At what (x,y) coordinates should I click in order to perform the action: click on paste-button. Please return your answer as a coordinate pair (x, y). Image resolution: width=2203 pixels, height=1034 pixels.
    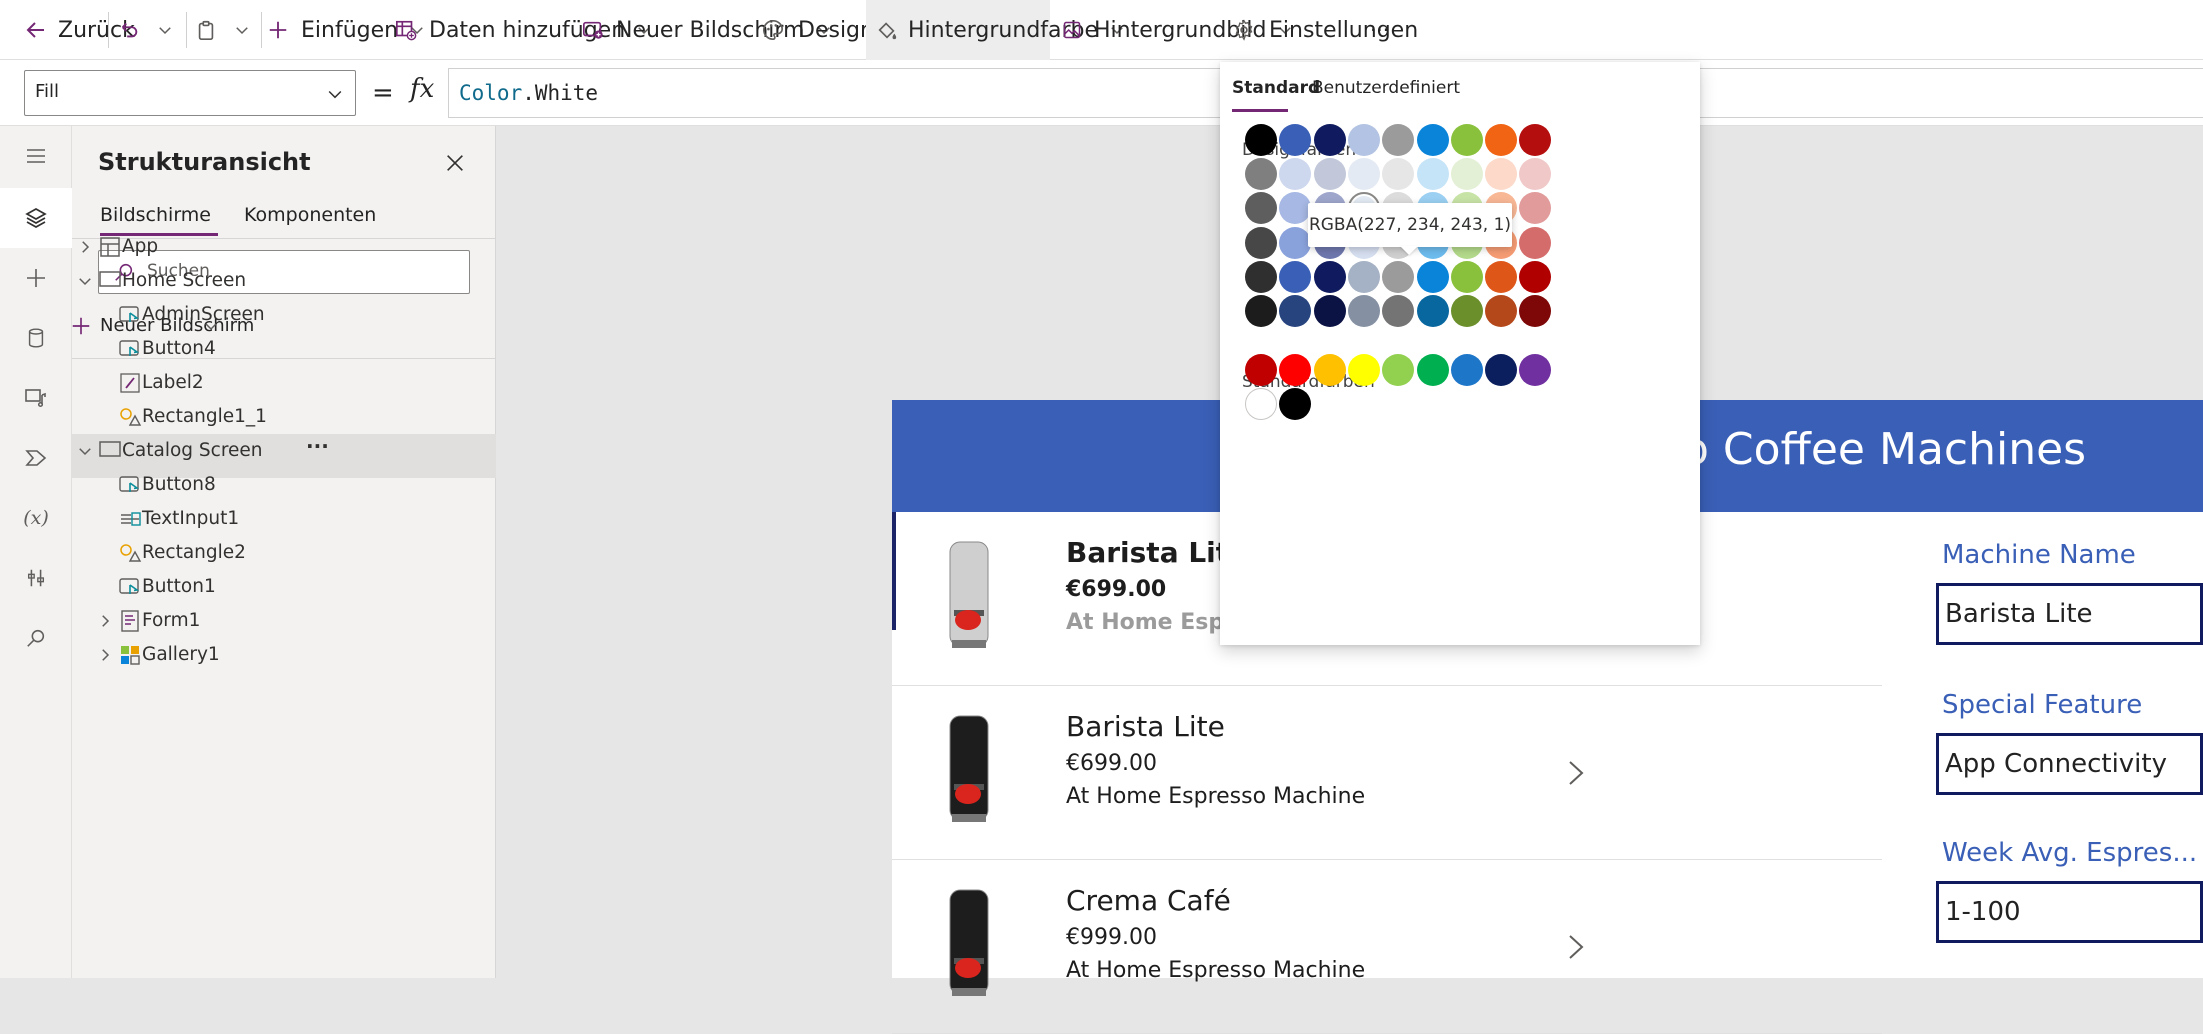
    Looking at the image, I should click on (206, 30).